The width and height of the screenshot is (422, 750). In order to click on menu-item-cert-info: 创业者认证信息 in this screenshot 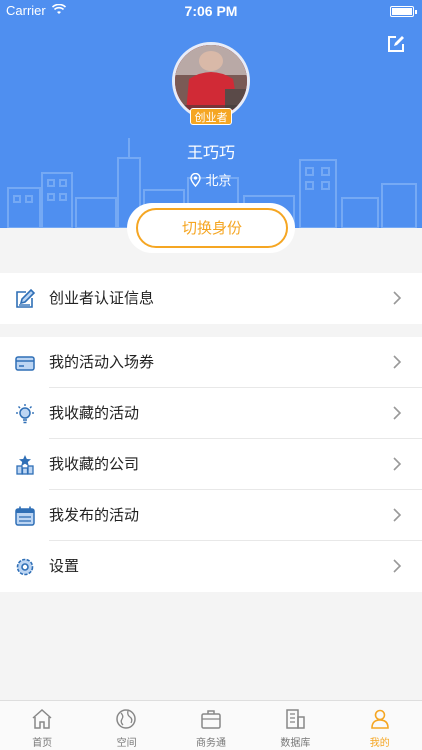, I will do `click(211, 298)`.